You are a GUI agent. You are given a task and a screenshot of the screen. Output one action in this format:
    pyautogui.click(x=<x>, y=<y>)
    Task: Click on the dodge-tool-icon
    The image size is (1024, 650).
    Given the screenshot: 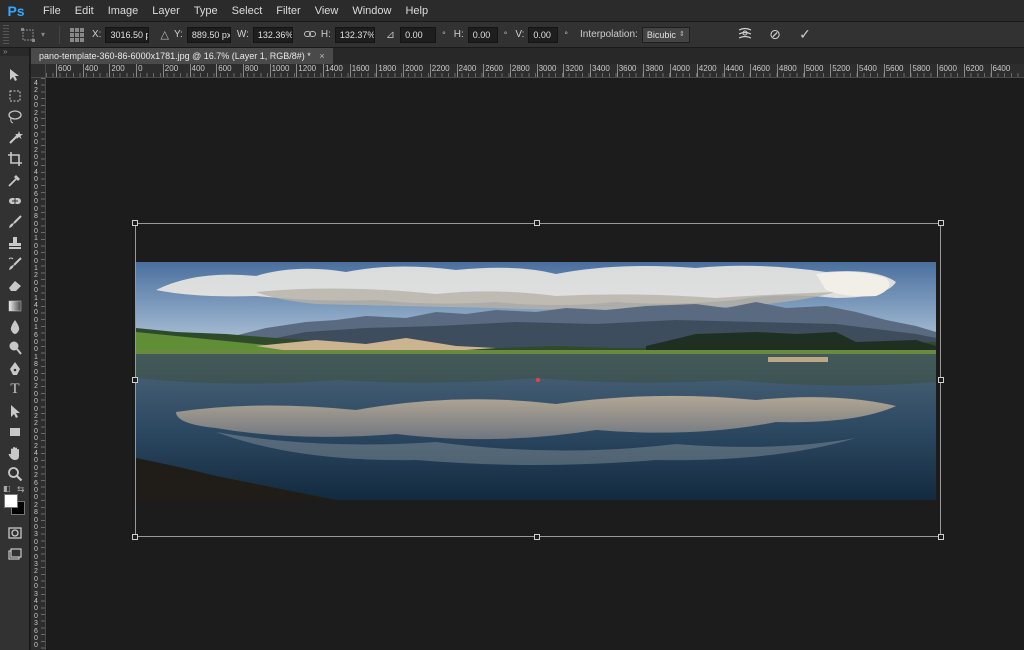 What is the action you would take?
    pyautogui.click(x=15, y=347)
    